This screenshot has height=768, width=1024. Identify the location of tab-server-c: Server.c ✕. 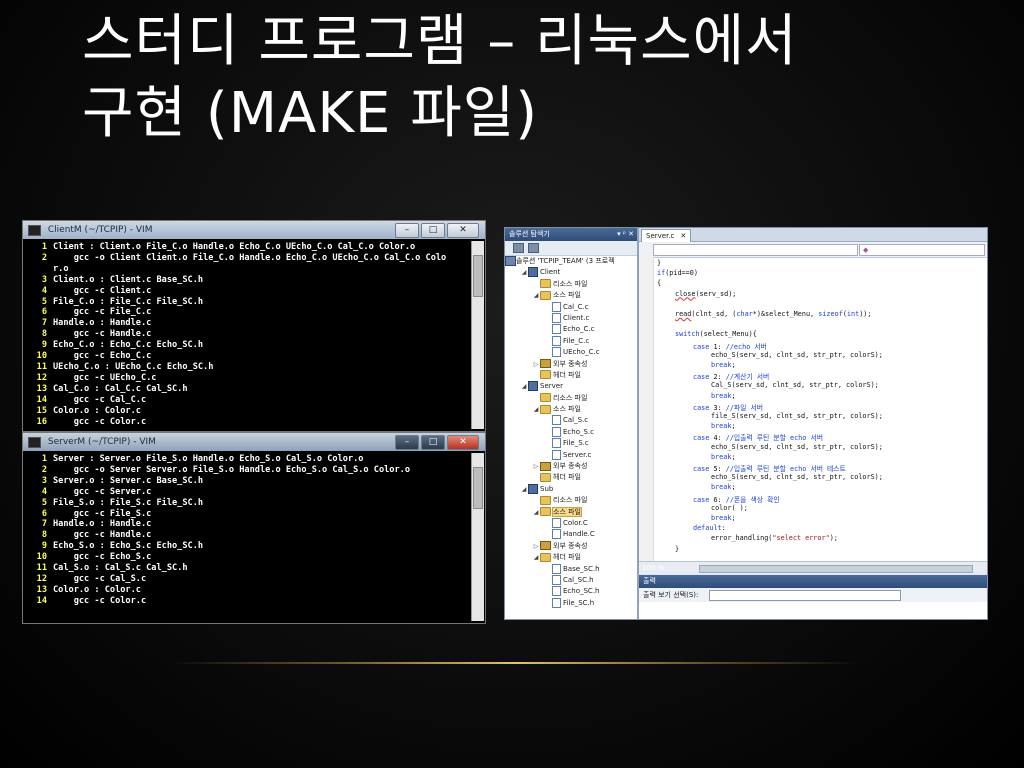
(666, 235).